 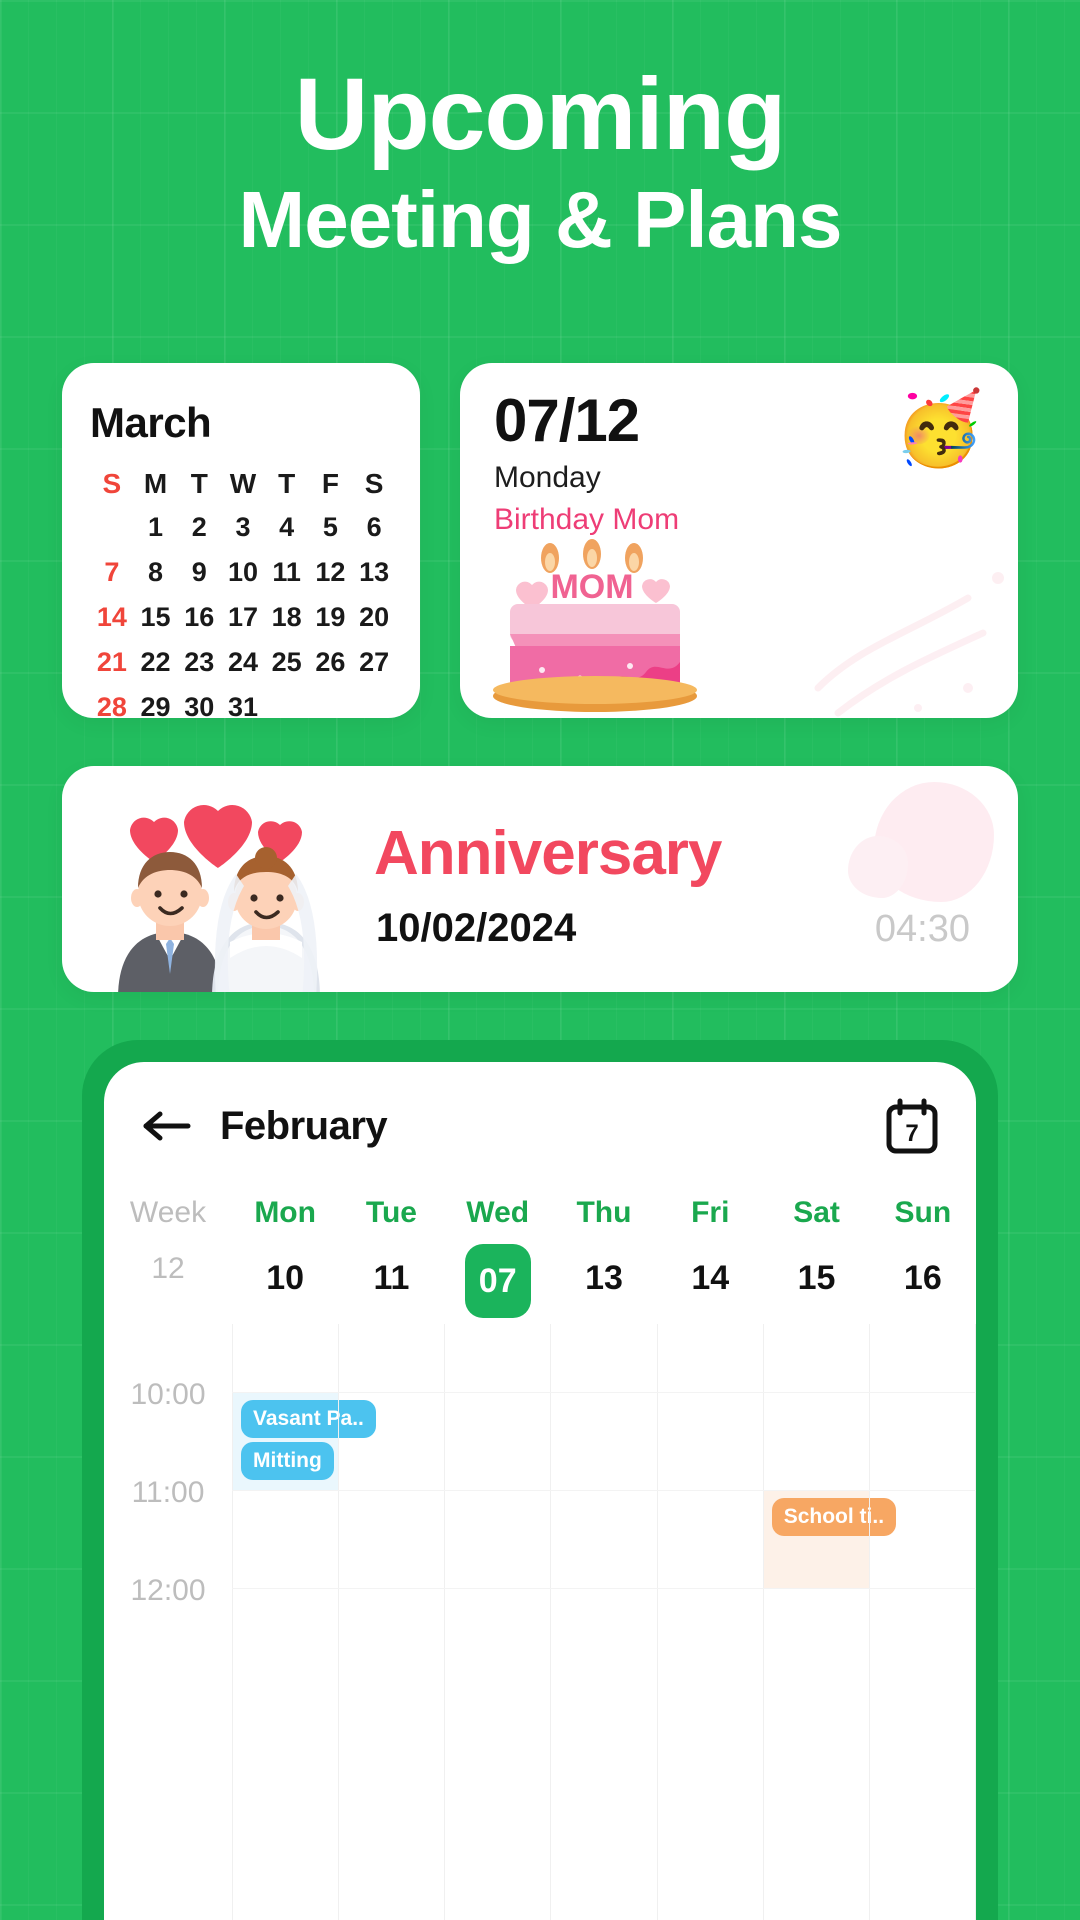 What do you see at coordinates (112, 572) in the screenshot?
I see `day-cell: 7` at bounding box center [112, 572].